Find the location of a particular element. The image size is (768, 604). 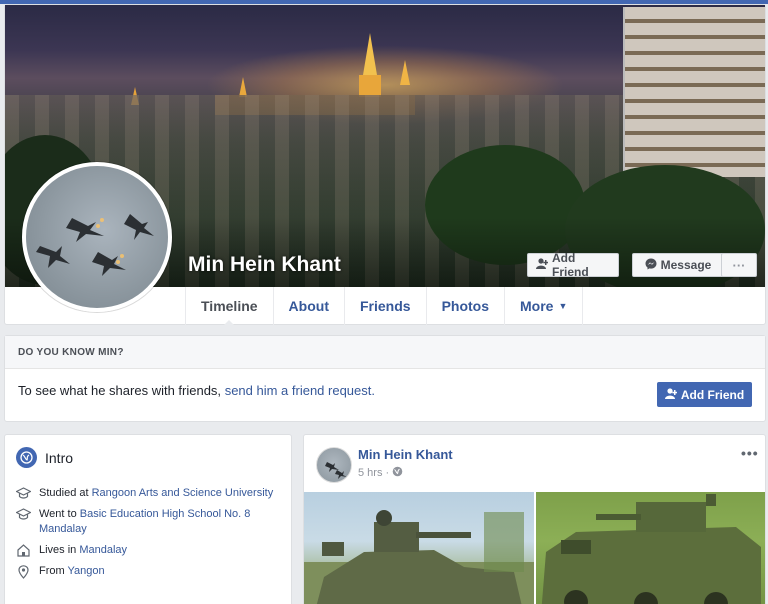

tab-photos: Photos is located at coordinates (466, 306).